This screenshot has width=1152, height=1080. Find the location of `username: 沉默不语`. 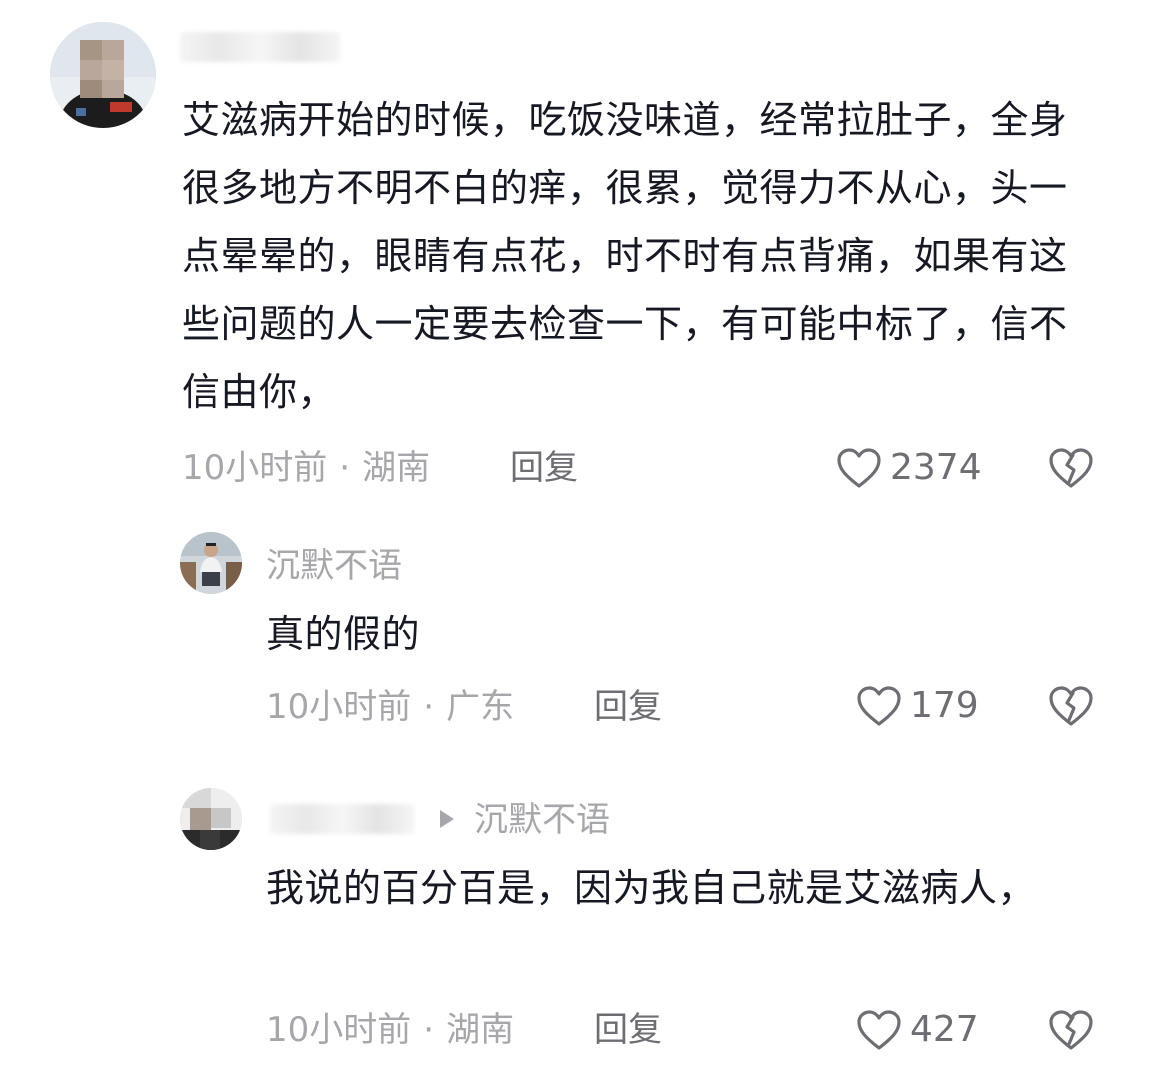

username: 沉默不语 is located at coordinates (334, 566).